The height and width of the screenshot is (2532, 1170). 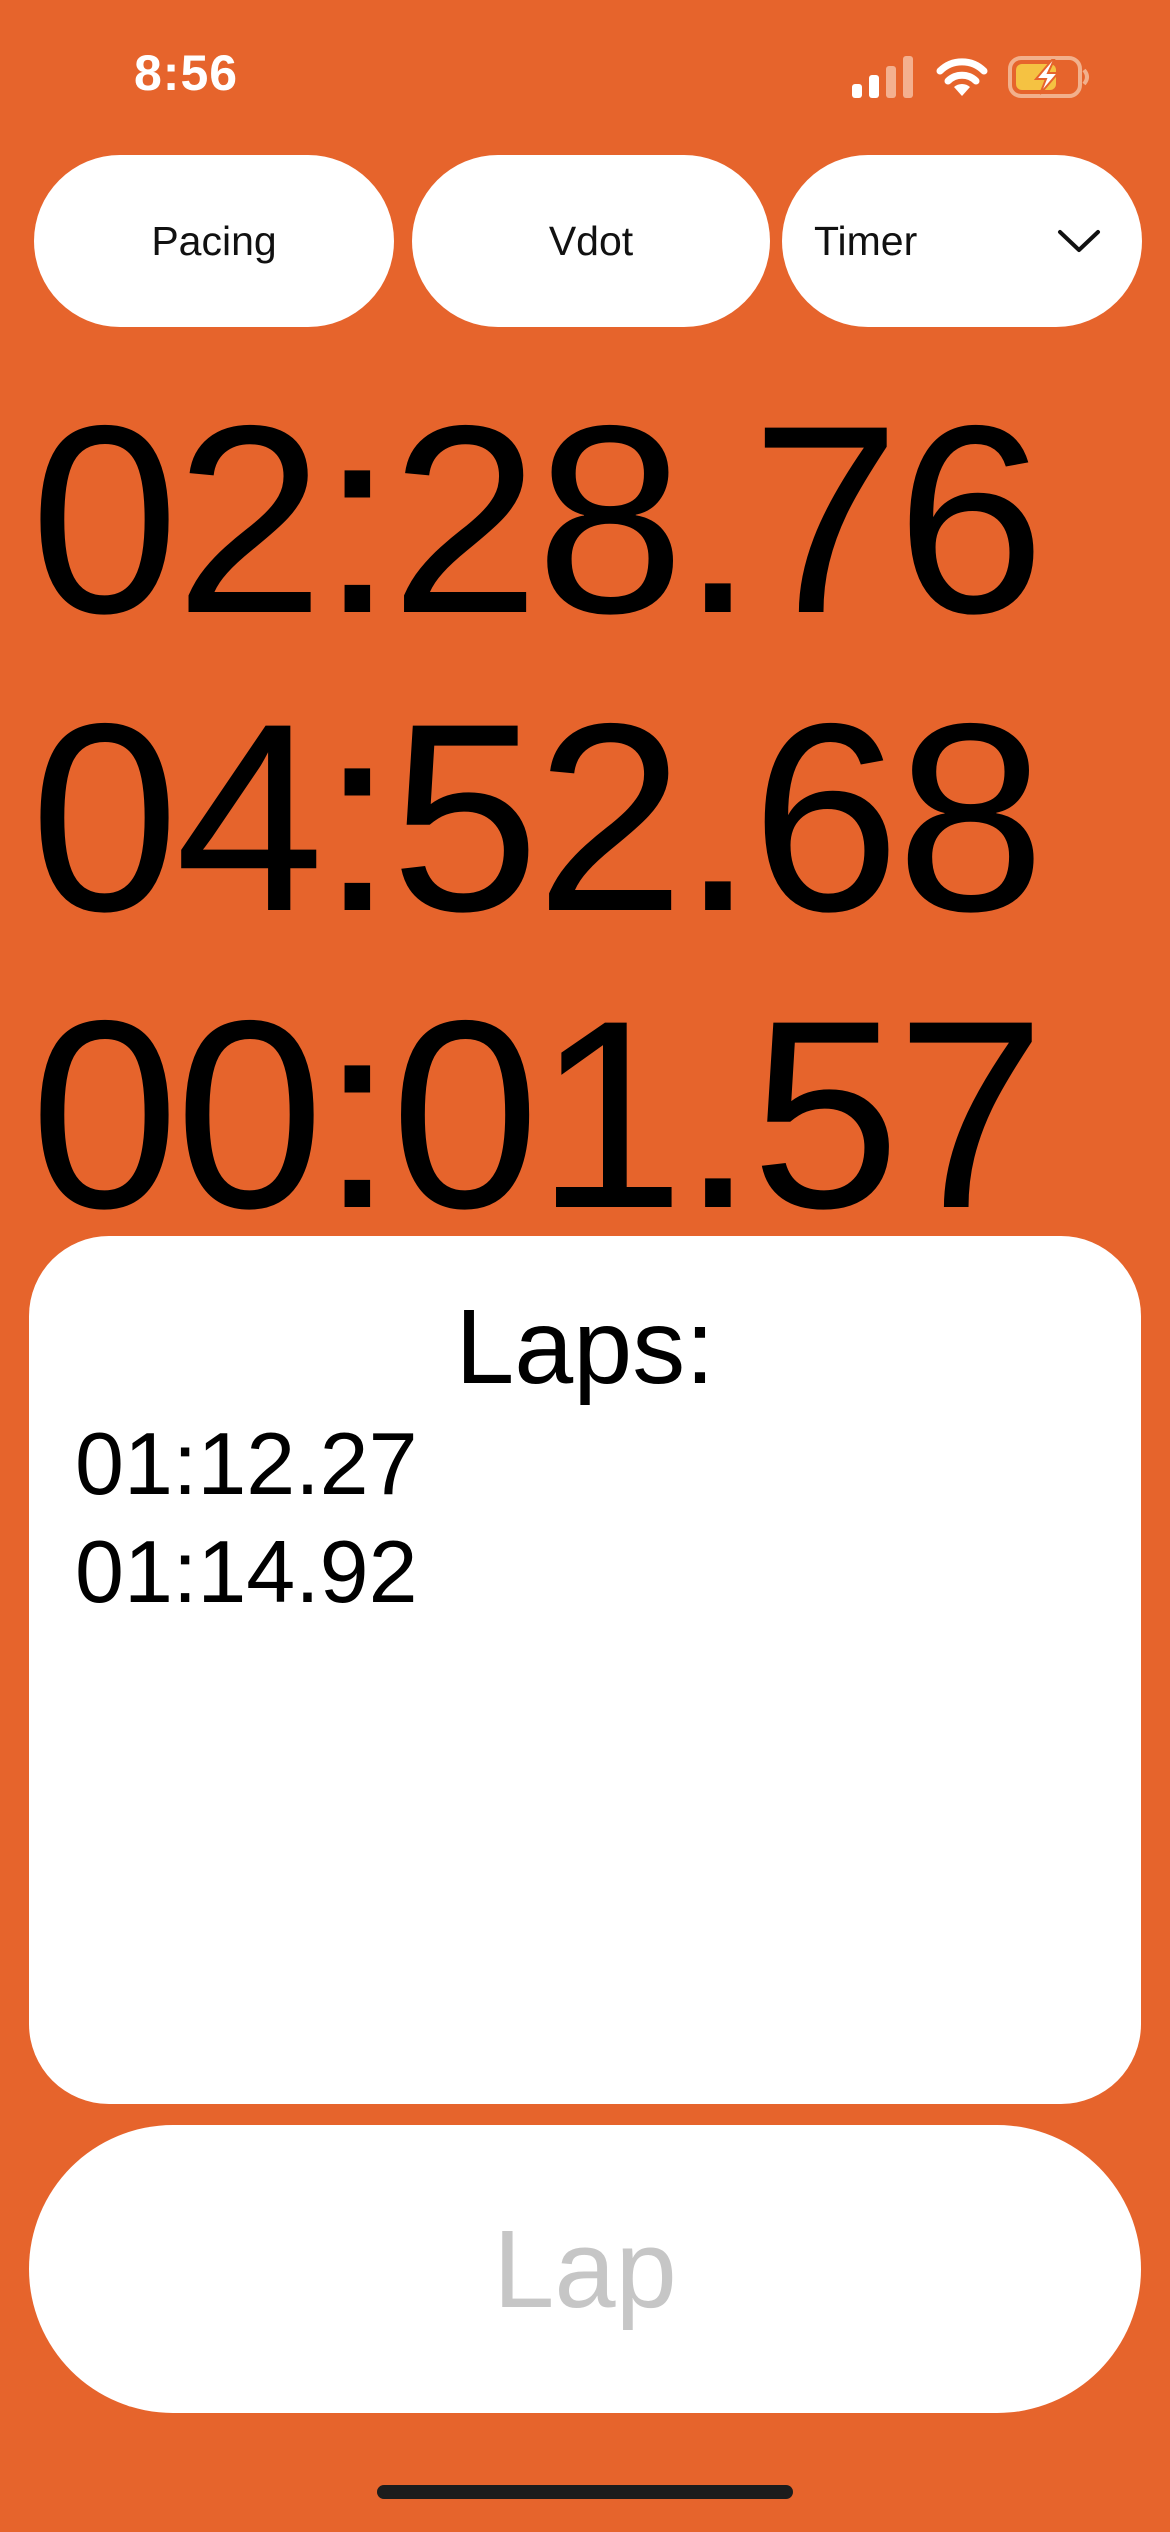 I want to click on home-indicator, so click(x=585, y=2492).